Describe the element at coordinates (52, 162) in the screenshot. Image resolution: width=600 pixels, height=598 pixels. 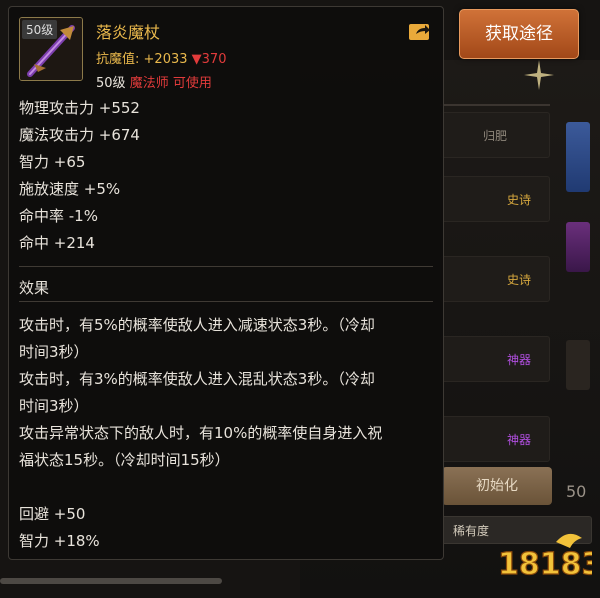
I see `stat-line: 智力 +65` at that location.